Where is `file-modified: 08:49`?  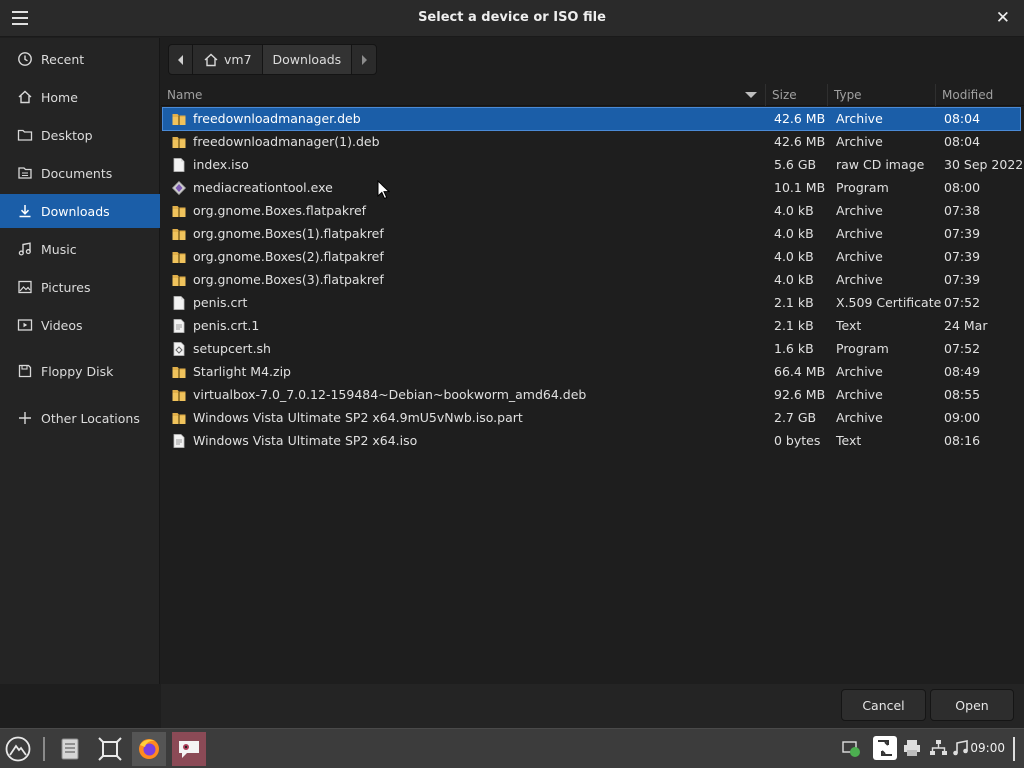
file-modified: 08:49 is located at coordinates (962, 371).